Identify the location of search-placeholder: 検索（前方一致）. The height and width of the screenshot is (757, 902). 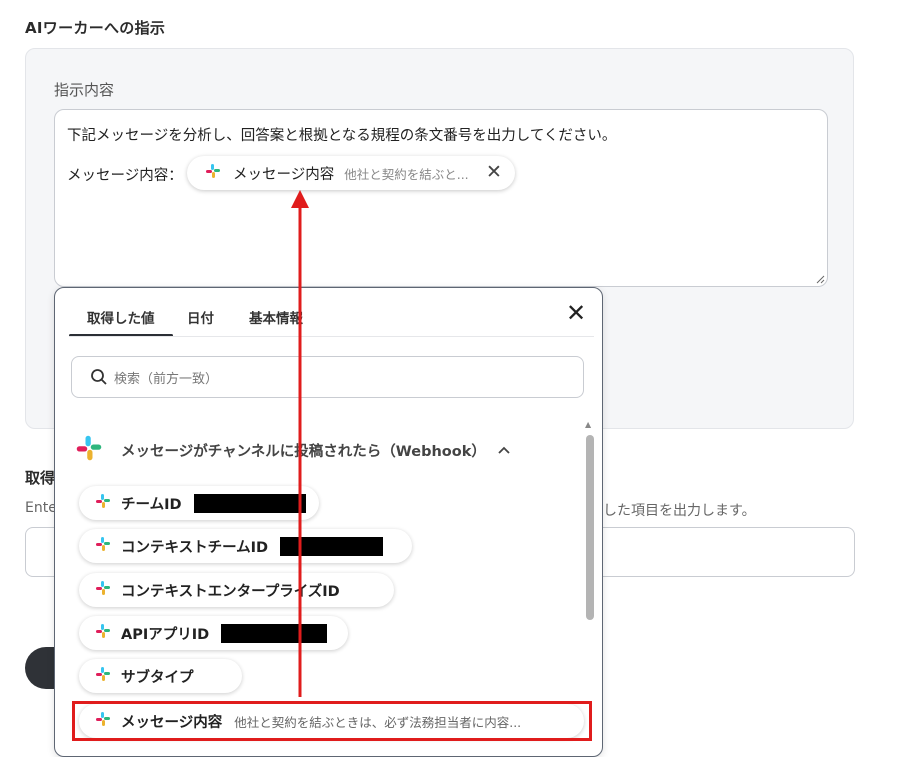
(166, 379).